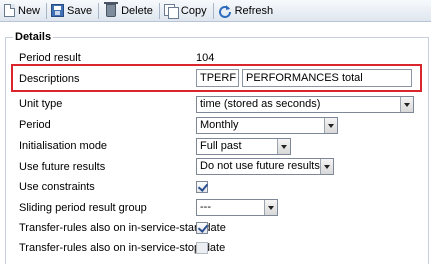  What do you see at coordinates (217, 78) in the screenshot?
I see `descriptions-code-input: TPERF` at bounding box center [217, 78].